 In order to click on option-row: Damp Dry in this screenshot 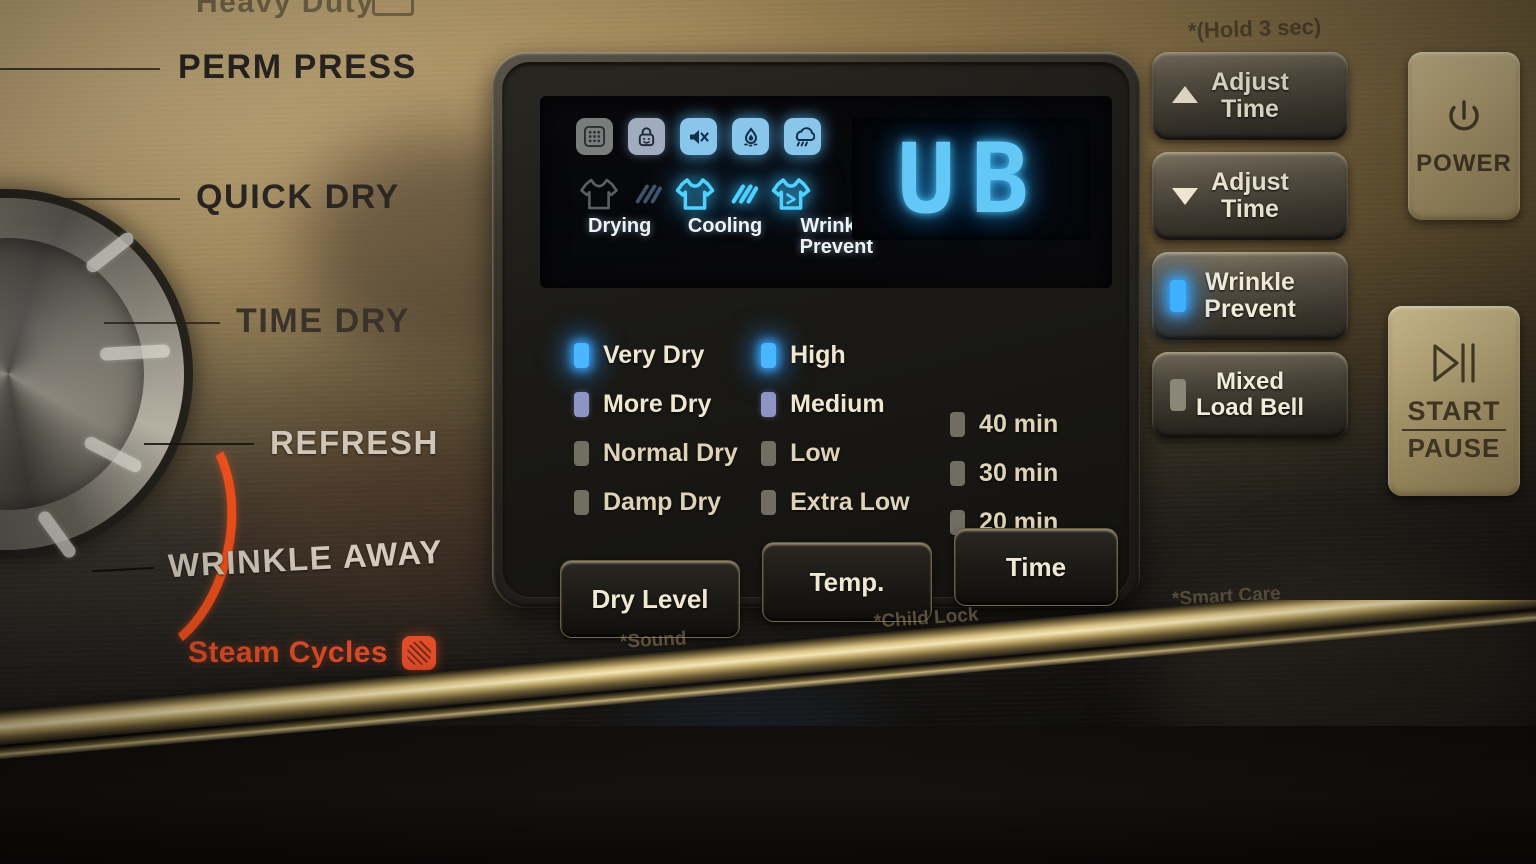, I will do `click(667, 502)`.